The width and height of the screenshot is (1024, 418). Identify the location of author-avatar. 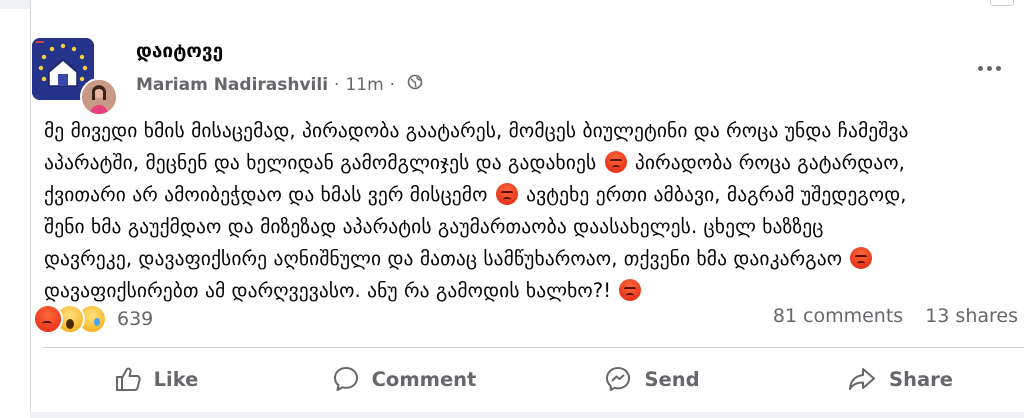
(99, 97).